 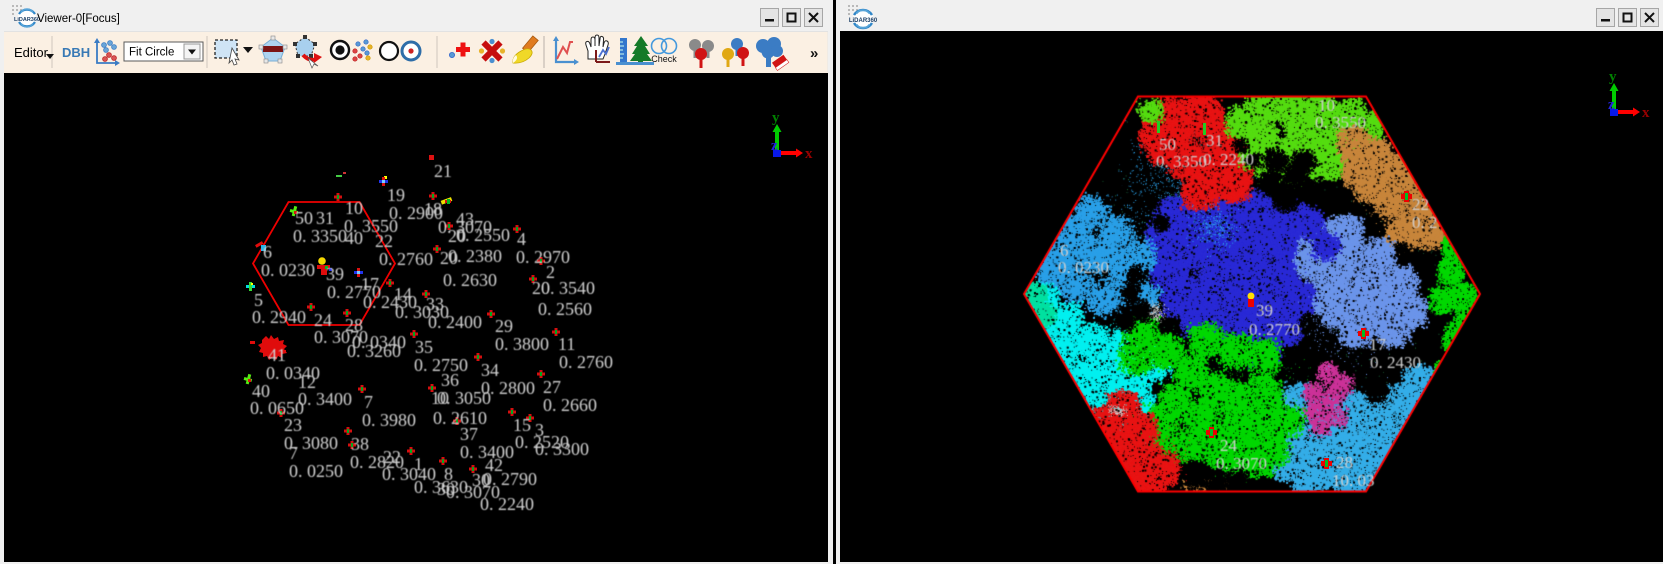 I want to click on svg-text: 10, so click(x=354, y=208).